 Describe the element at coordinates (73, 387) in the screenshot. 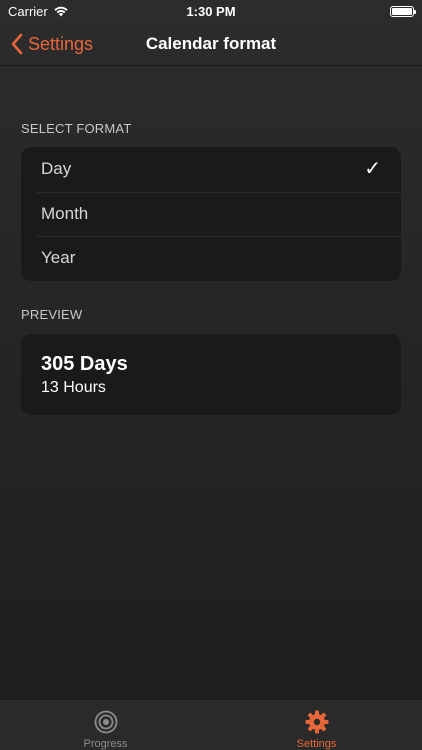

I see `preview-sub-value: 13 Hours` at that location.